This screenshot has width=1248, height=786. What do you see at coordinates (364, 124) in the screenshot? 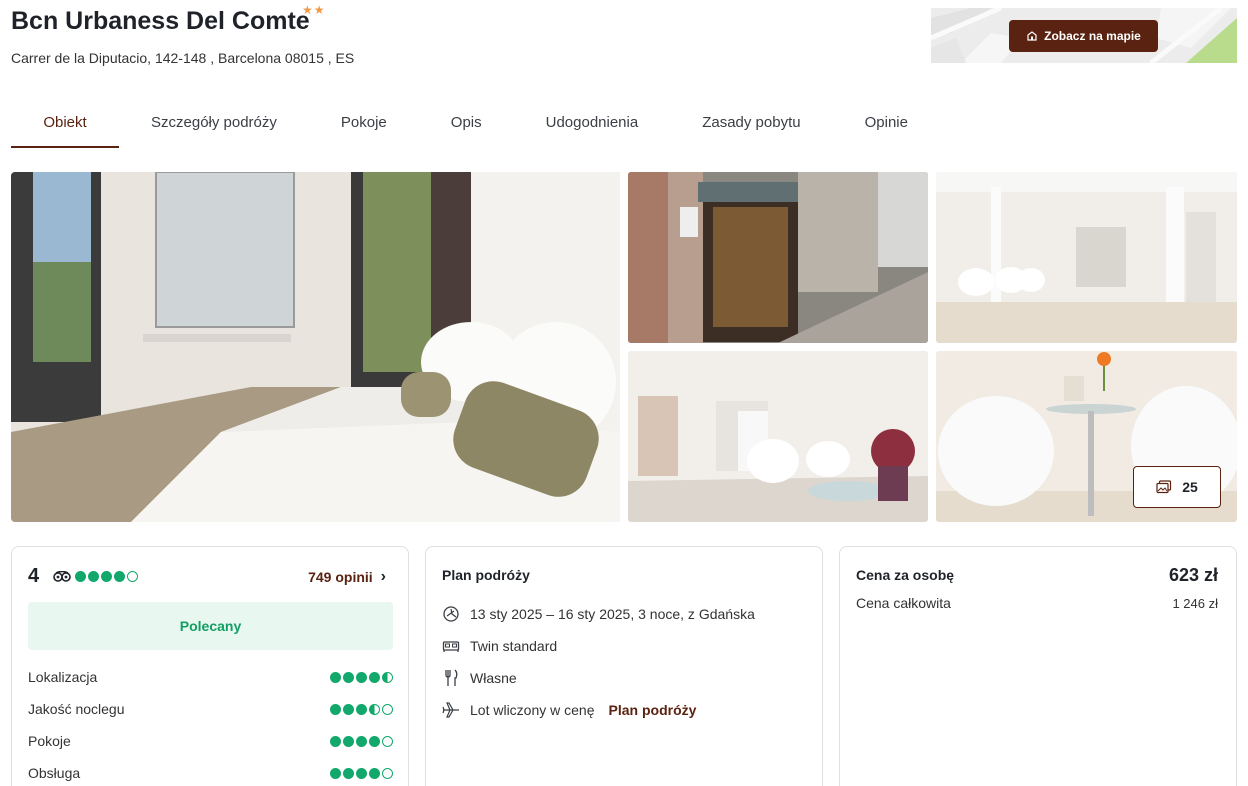
I see `tab-pokoje: Pokoje` at bounding box center [364, 124].